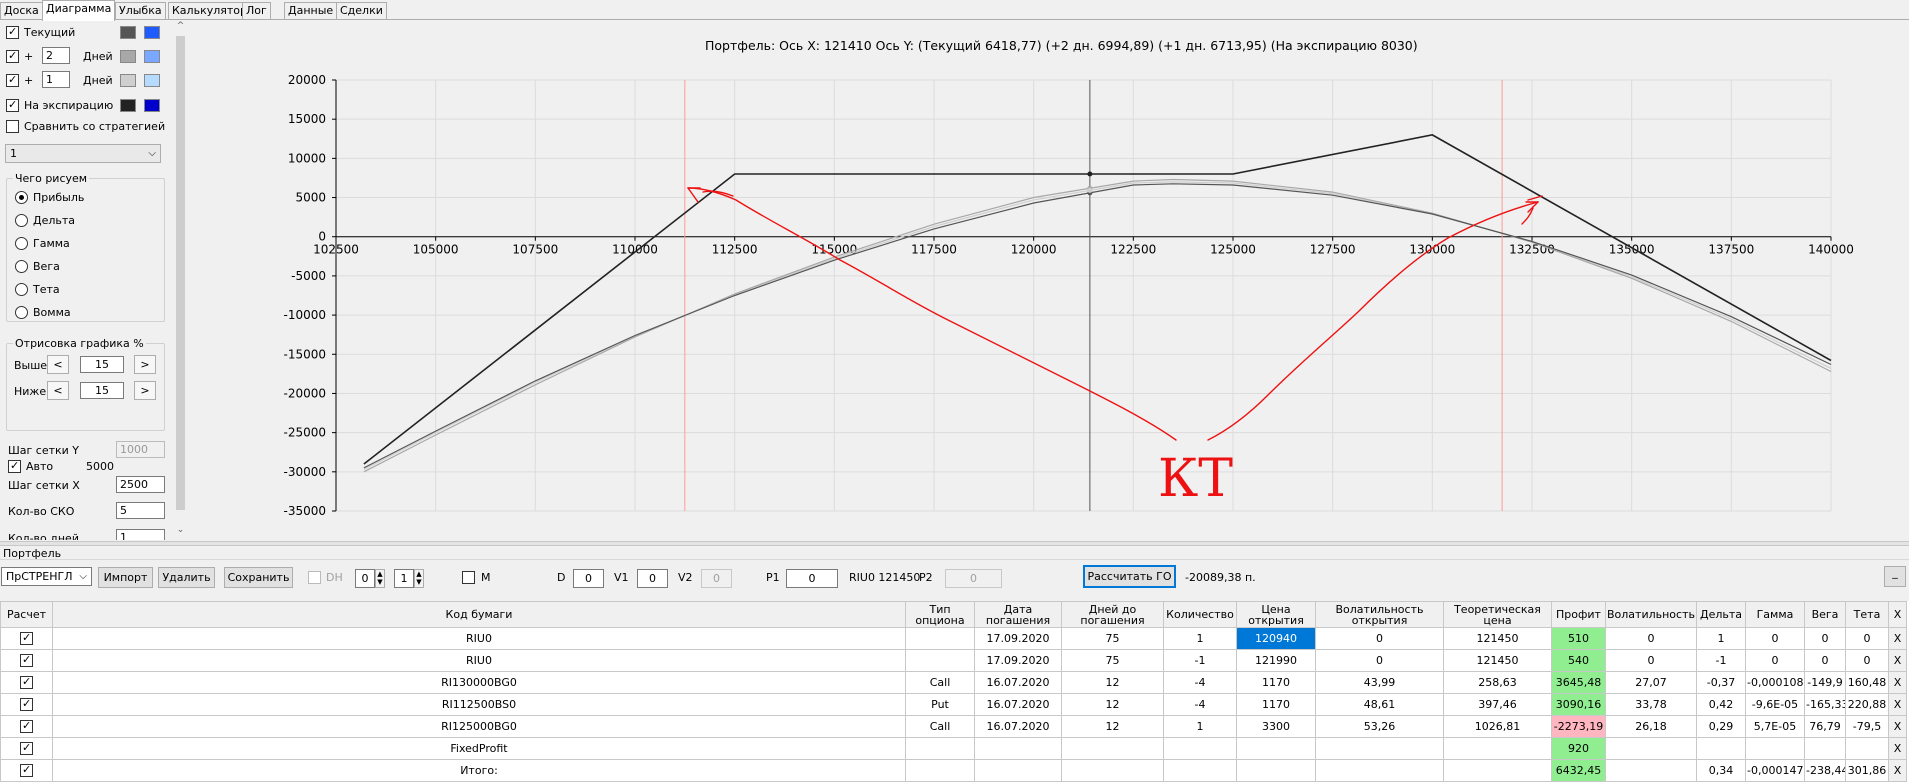  What do you see at coordinates (1578, 614) in the screenshot?
I see `col-header-profit: Профит` at bounding box center [1578, 614].